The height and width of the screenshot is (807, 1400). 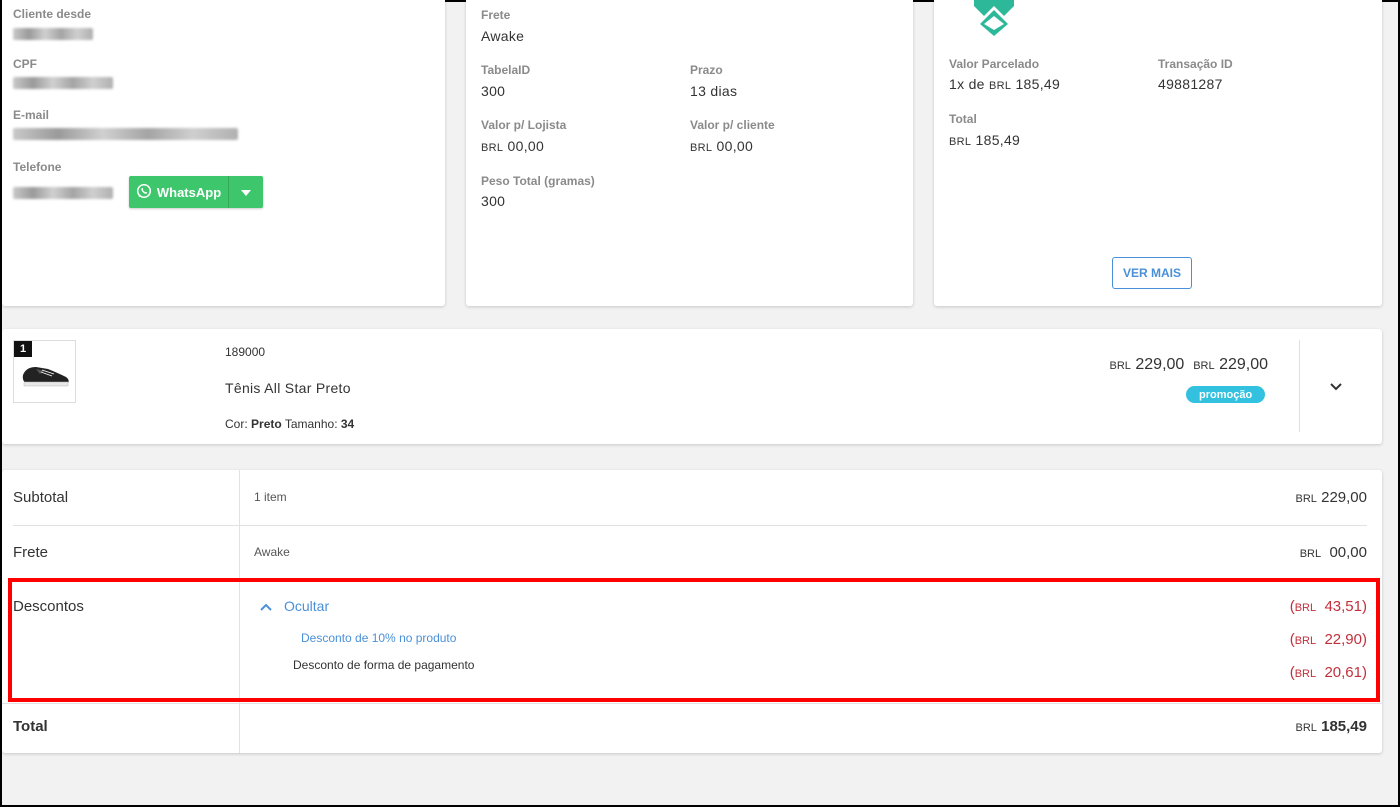 I want to click on whatsapp-dropdown-toggle, so click(x=245, y=192).